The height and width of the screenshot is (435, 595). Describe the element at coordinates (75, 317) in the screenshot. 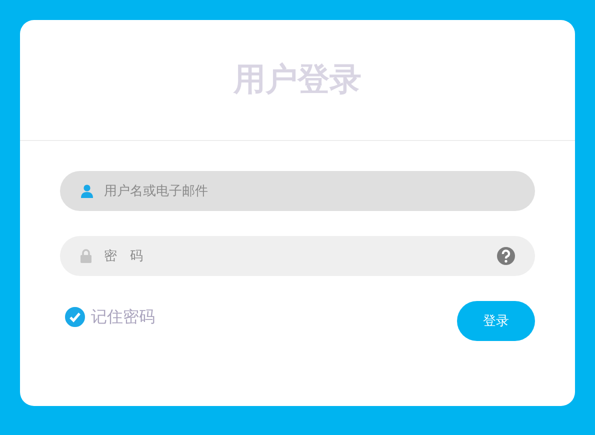

I see `checkbox` at that location.